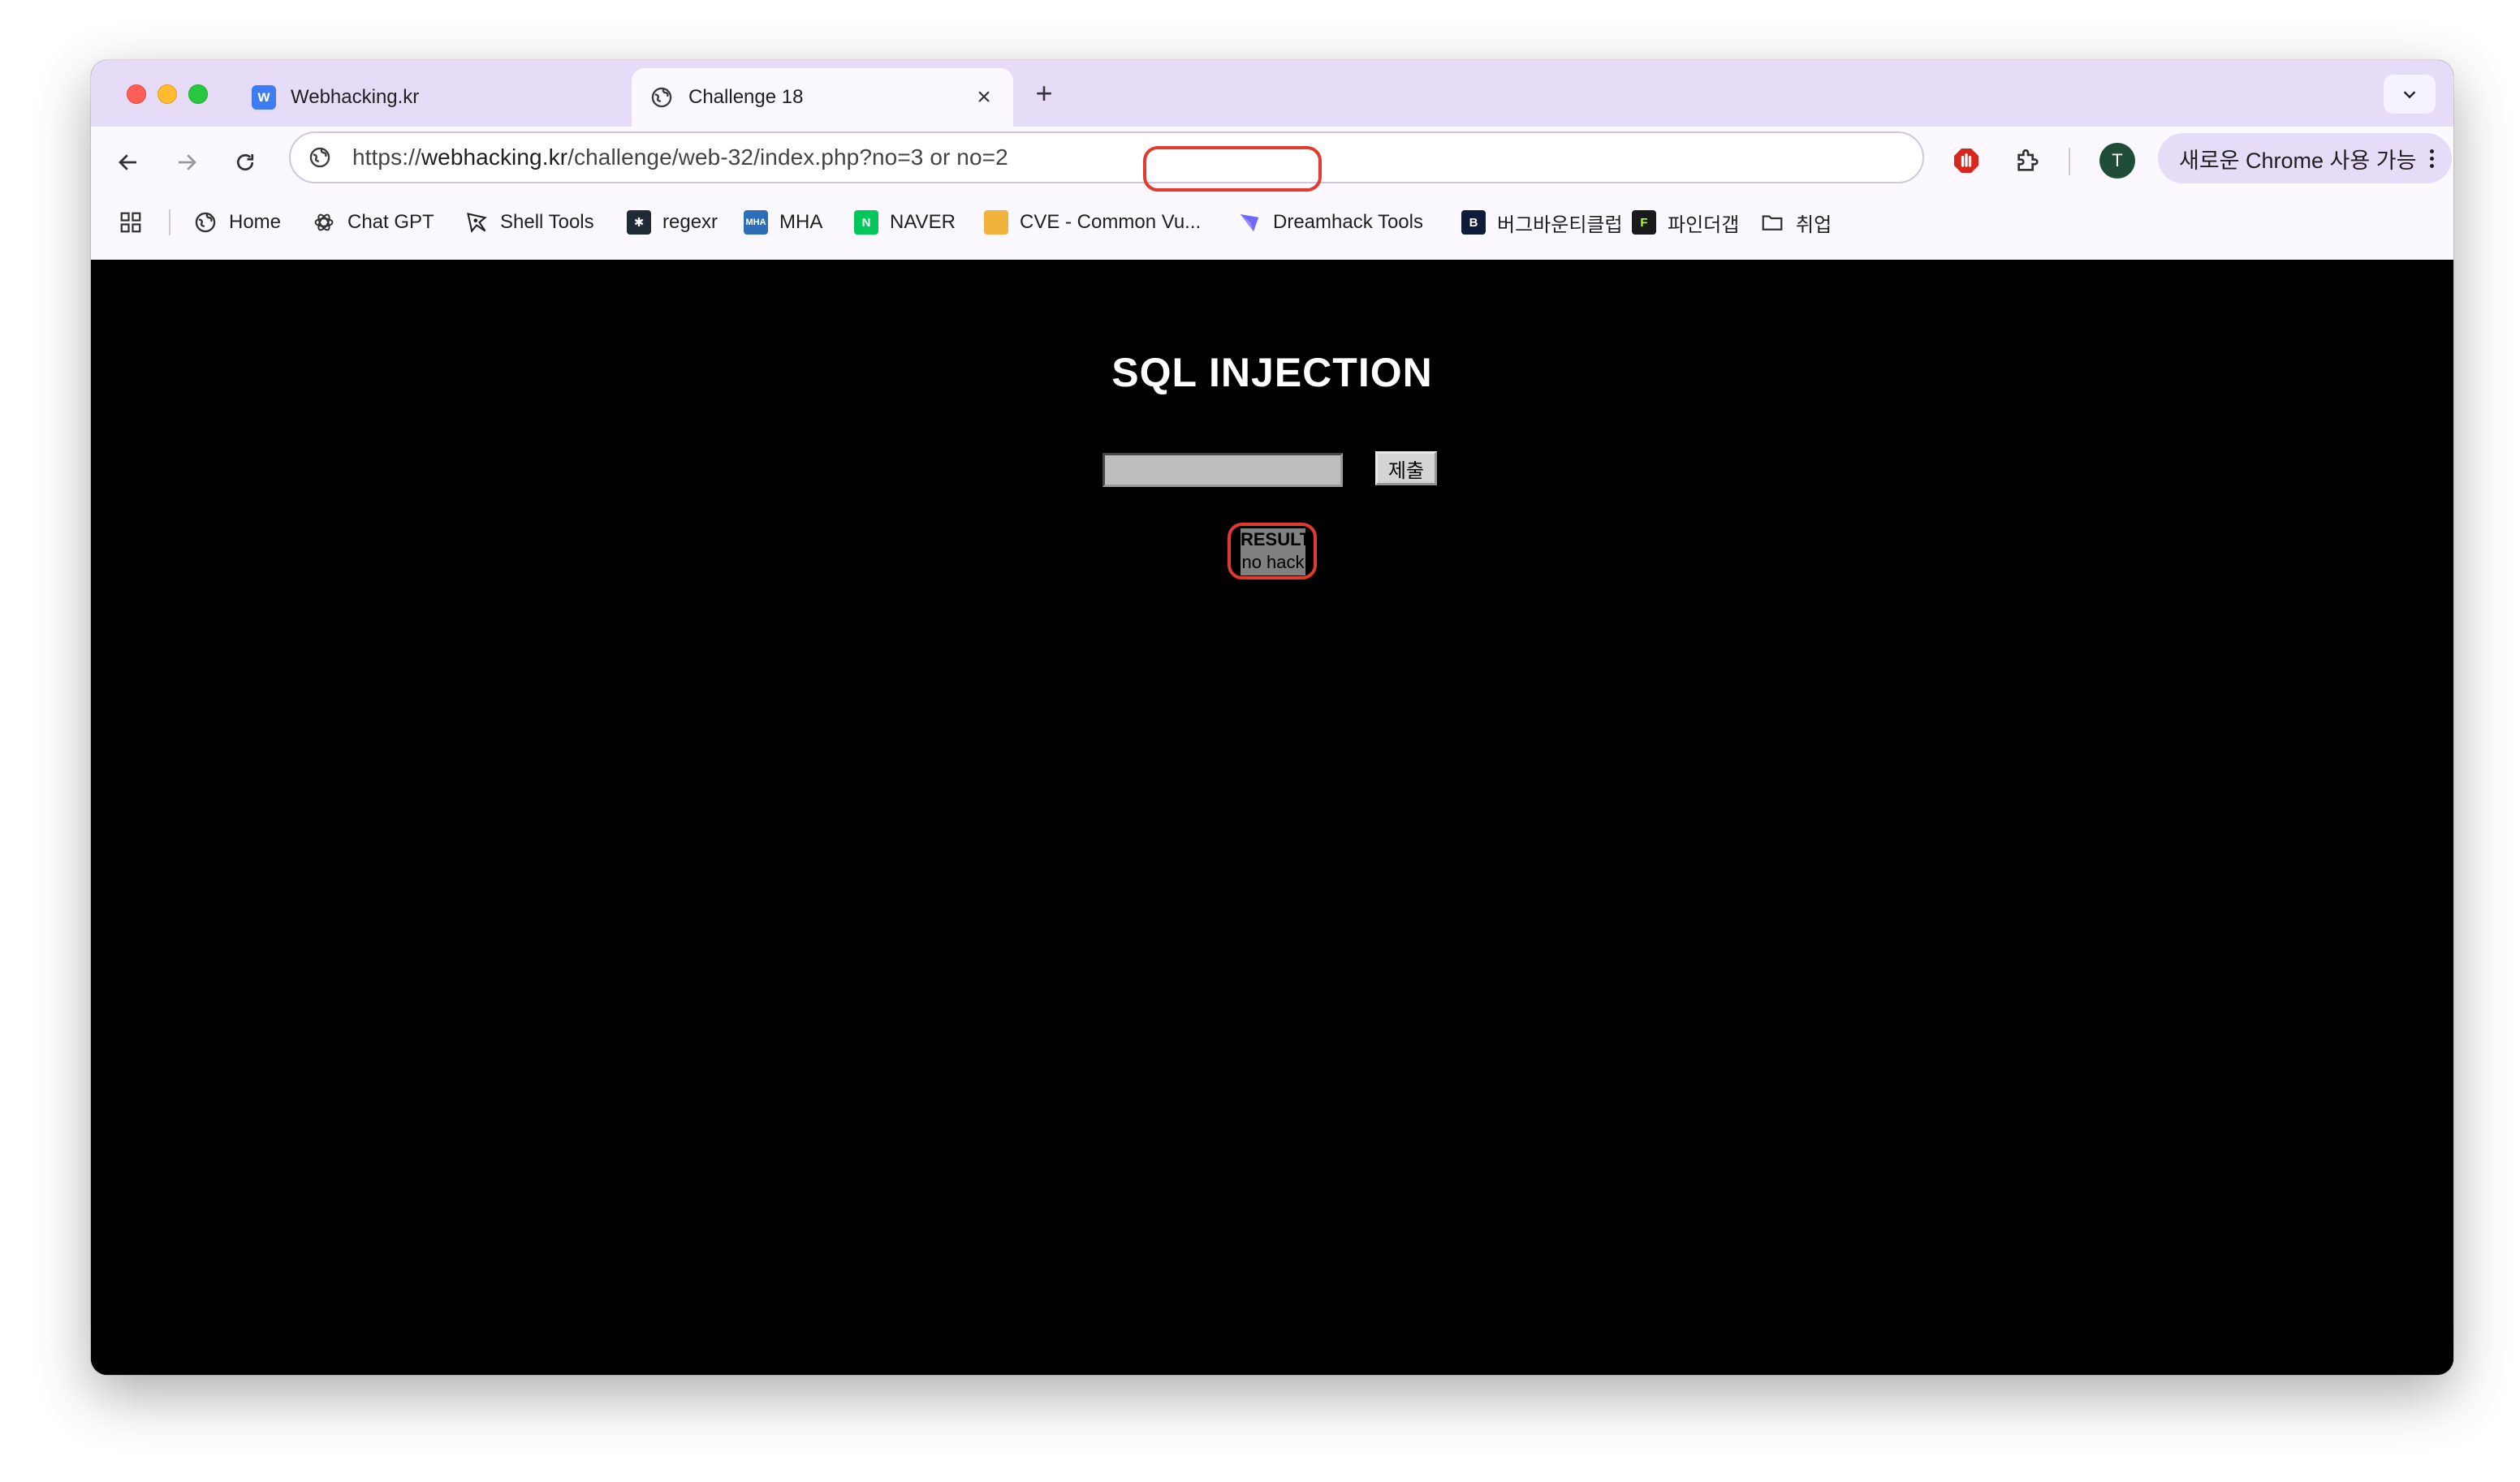 The width and height of the screenshot is (2520, 1482). I want to click on arrow-left-icon, so click(128, 162).